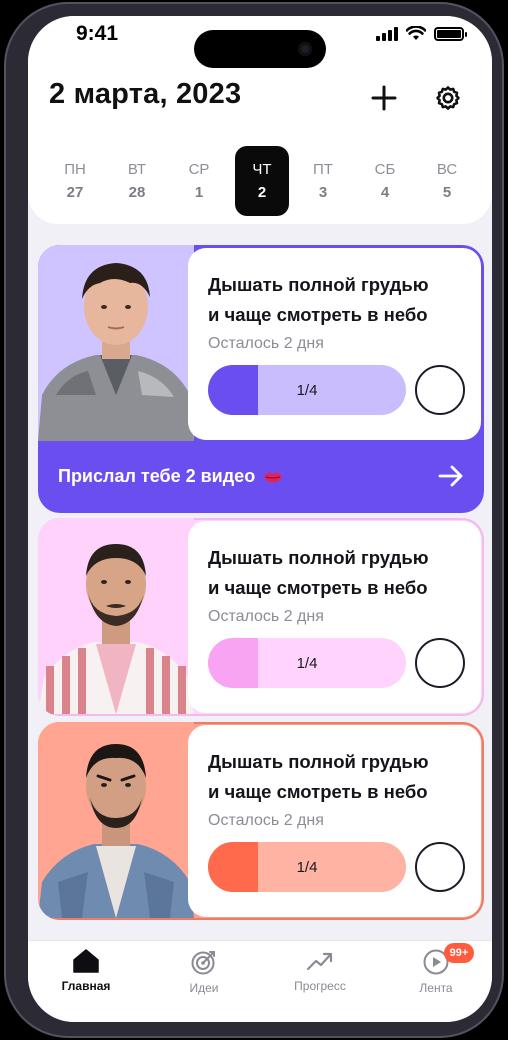 The width and height of the screenshot is (508, 1040). What do you see at coordinates (450, 33) in the screenshot?
I see `battery-icon` at bounding box center [450, 33].